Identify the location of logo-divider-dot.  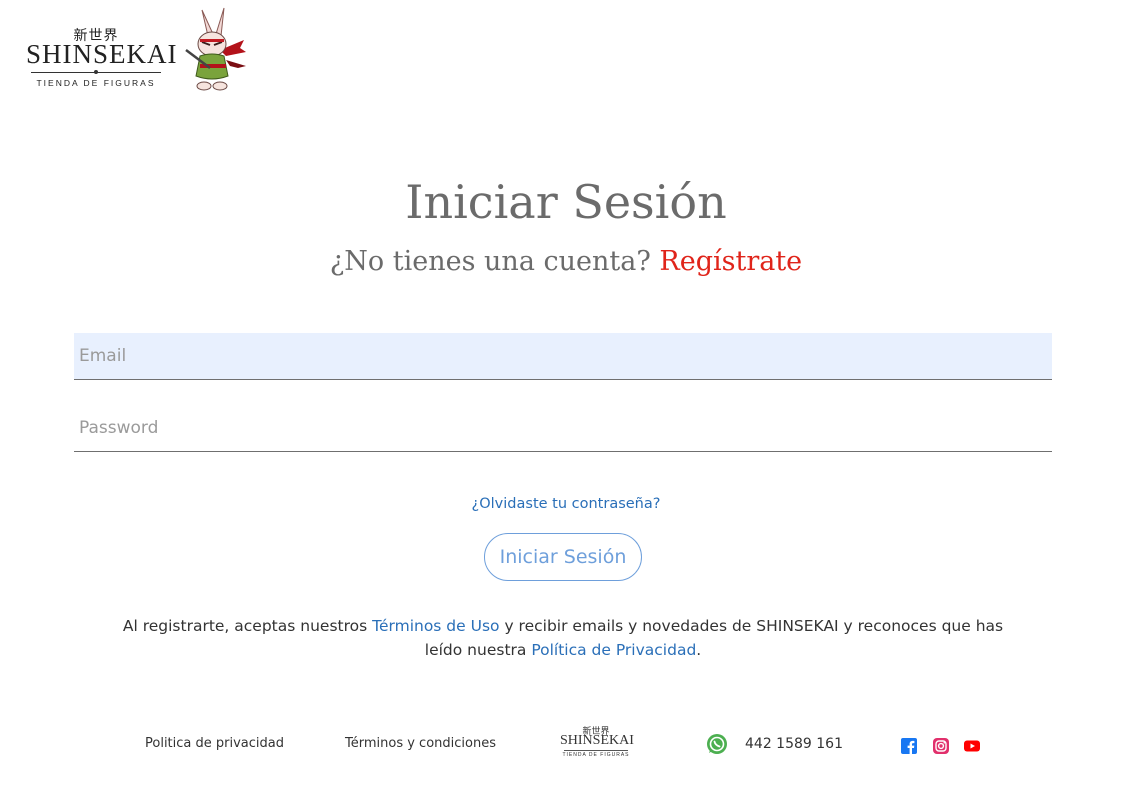
(96, 72).